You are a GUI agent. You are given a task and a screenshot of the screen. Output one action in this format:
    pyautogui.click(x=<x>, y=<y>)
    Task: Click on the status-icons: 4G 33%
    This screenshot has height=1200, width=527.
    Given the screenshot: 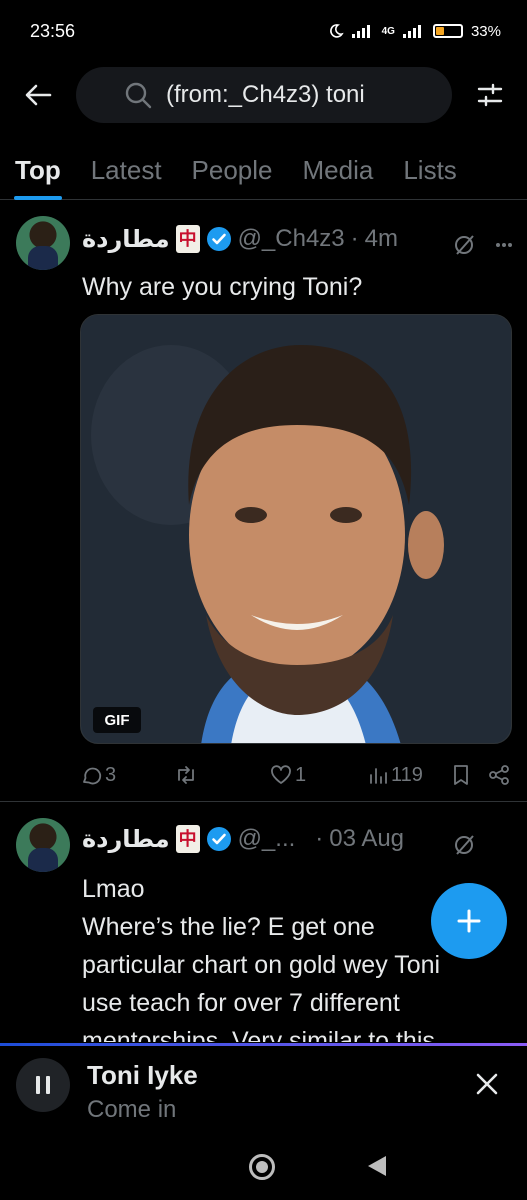 What is the action you would take?
    pyautogui.click(x=414, y=31)
    